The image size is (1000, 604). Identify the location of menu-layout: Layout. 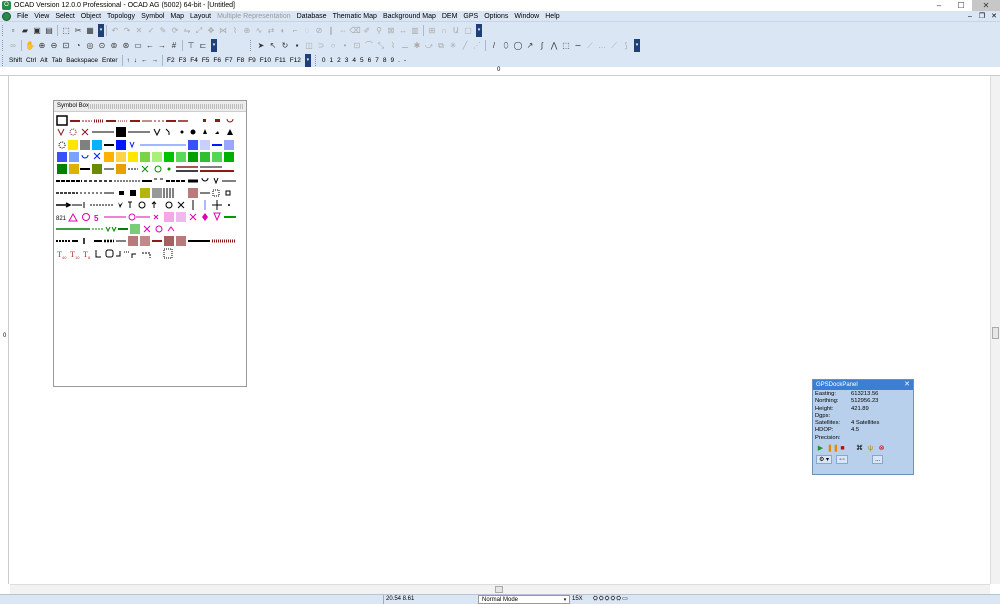
(200, 16).